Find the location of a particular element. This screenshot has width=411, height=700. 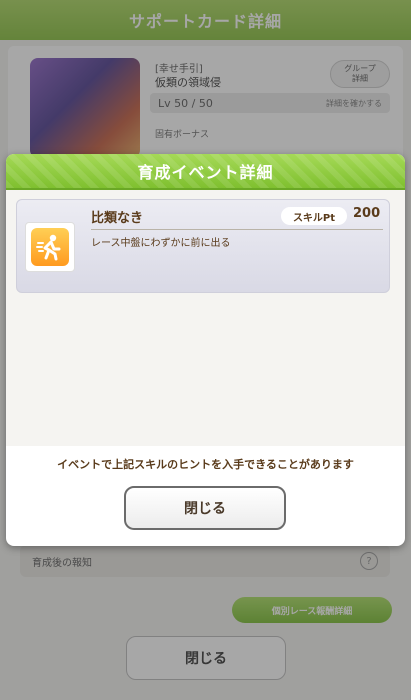

skill-divider is located at coordinates (237, 229).